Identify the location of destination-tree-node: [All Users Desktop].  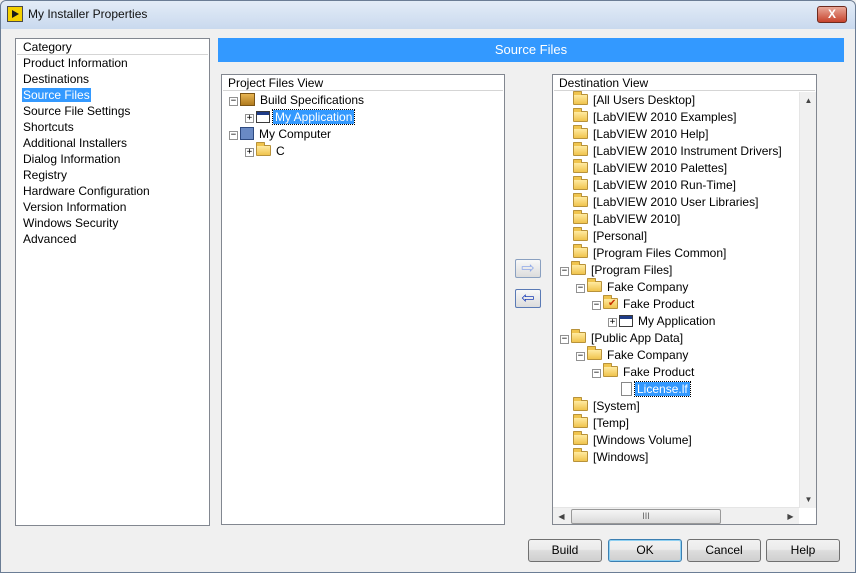
(628, 100).